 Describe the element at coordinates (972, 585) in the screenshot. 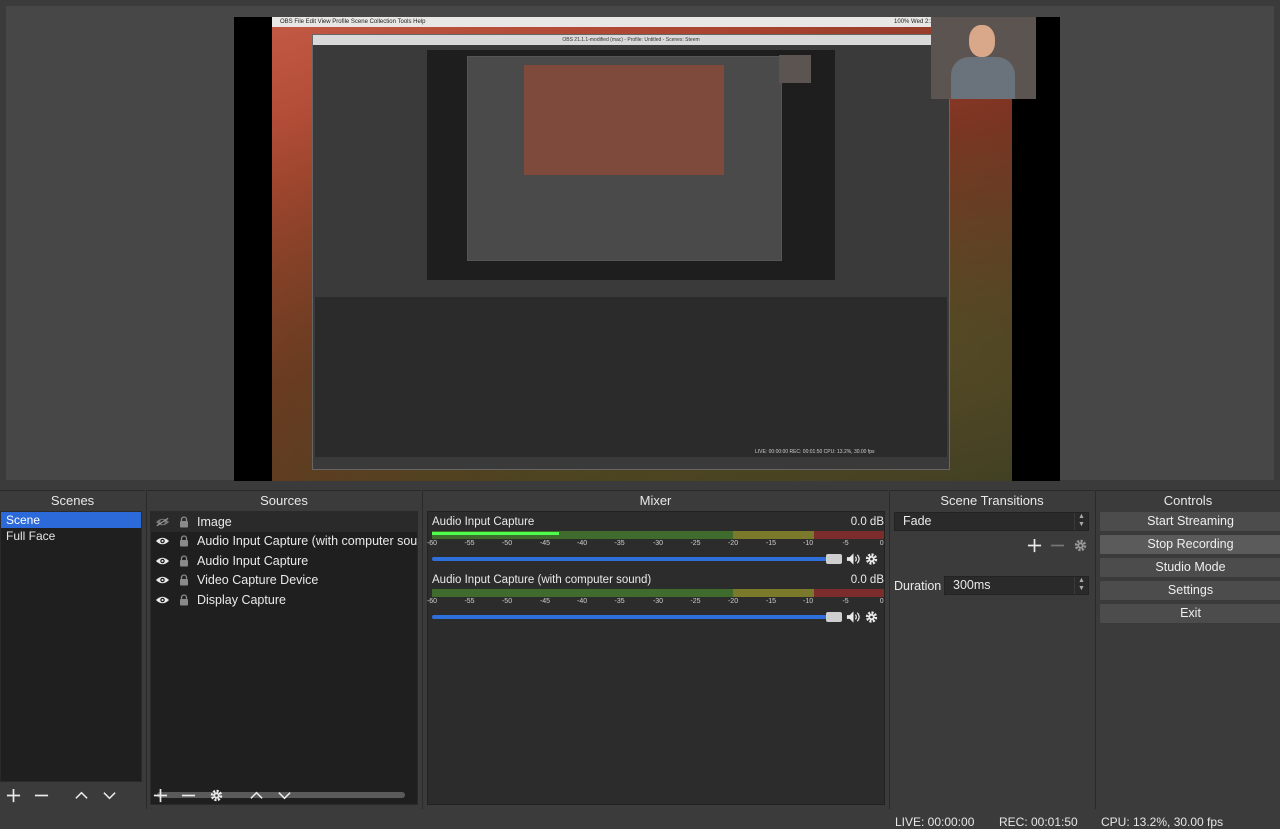

I see `duration-value: 300ms` at that location.